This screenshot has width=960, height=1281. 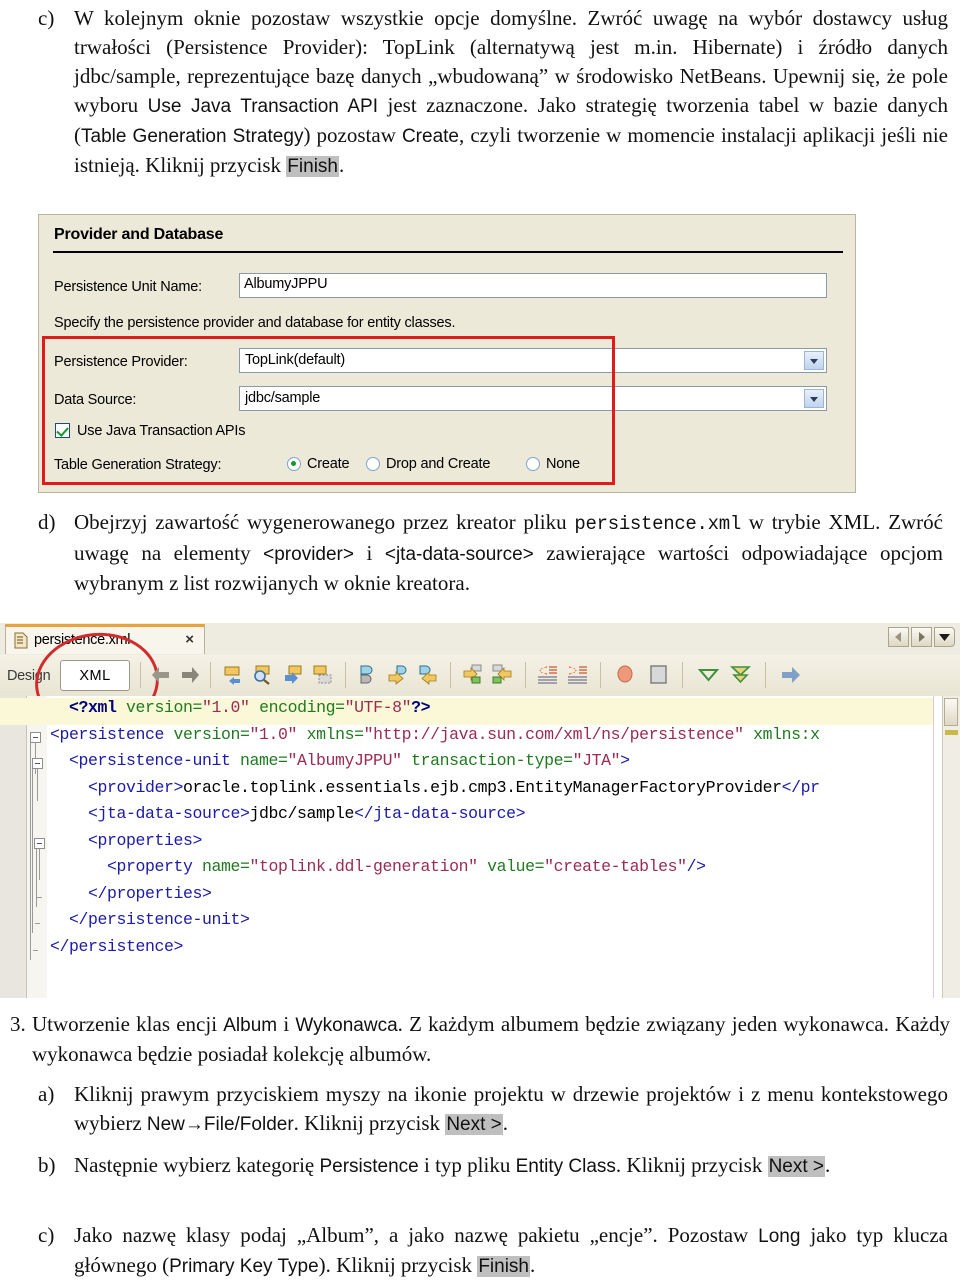 I want to click on scroll-right-icon, so click(x=921, y=637).